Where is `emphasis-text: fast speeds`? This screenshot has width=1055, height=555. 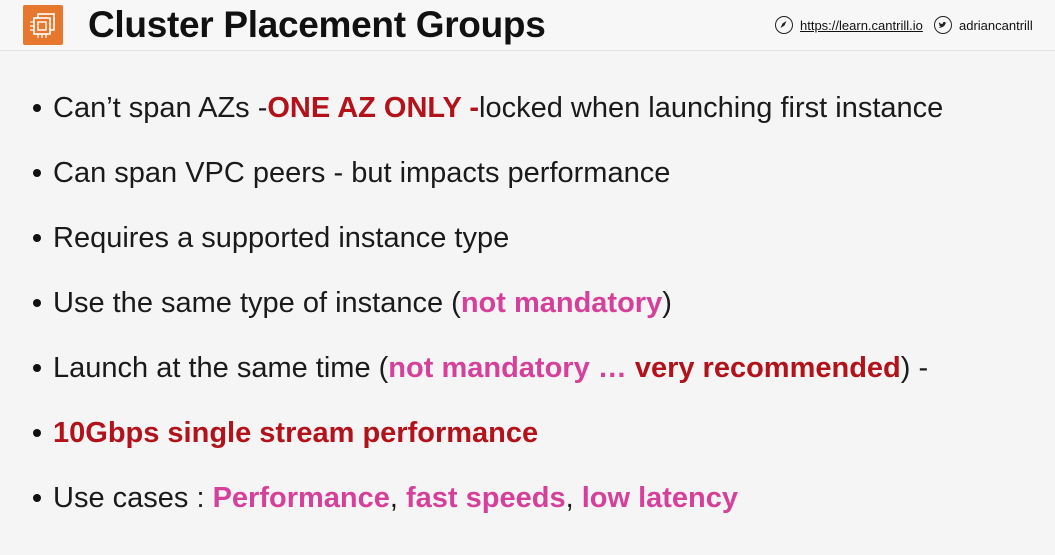 emphasis-text: fast speeds is located at coordinates (486, 498).